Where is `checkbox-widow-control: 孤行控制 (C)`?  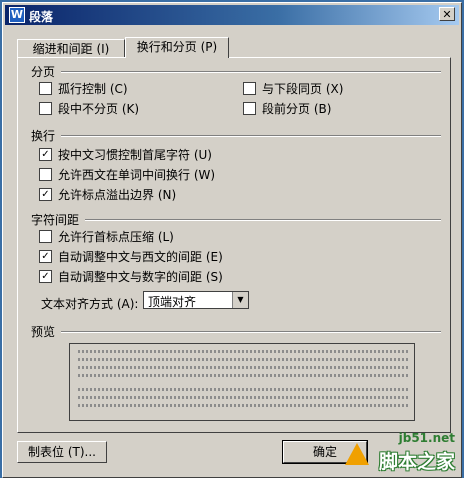 checkbox-widow-control: 孤行控制 (C) is located at coordinates (83, 89).